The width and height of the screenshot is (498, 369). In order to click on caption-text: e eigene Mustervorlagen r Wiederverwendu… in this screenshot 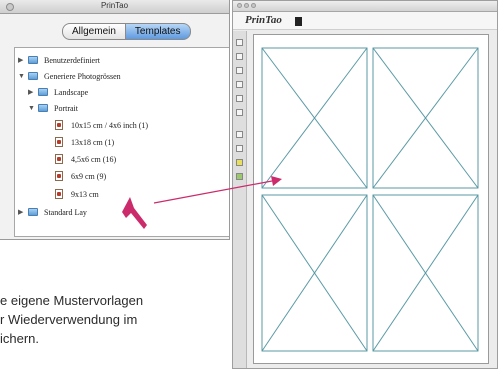, I will do `click(114, 319)`.